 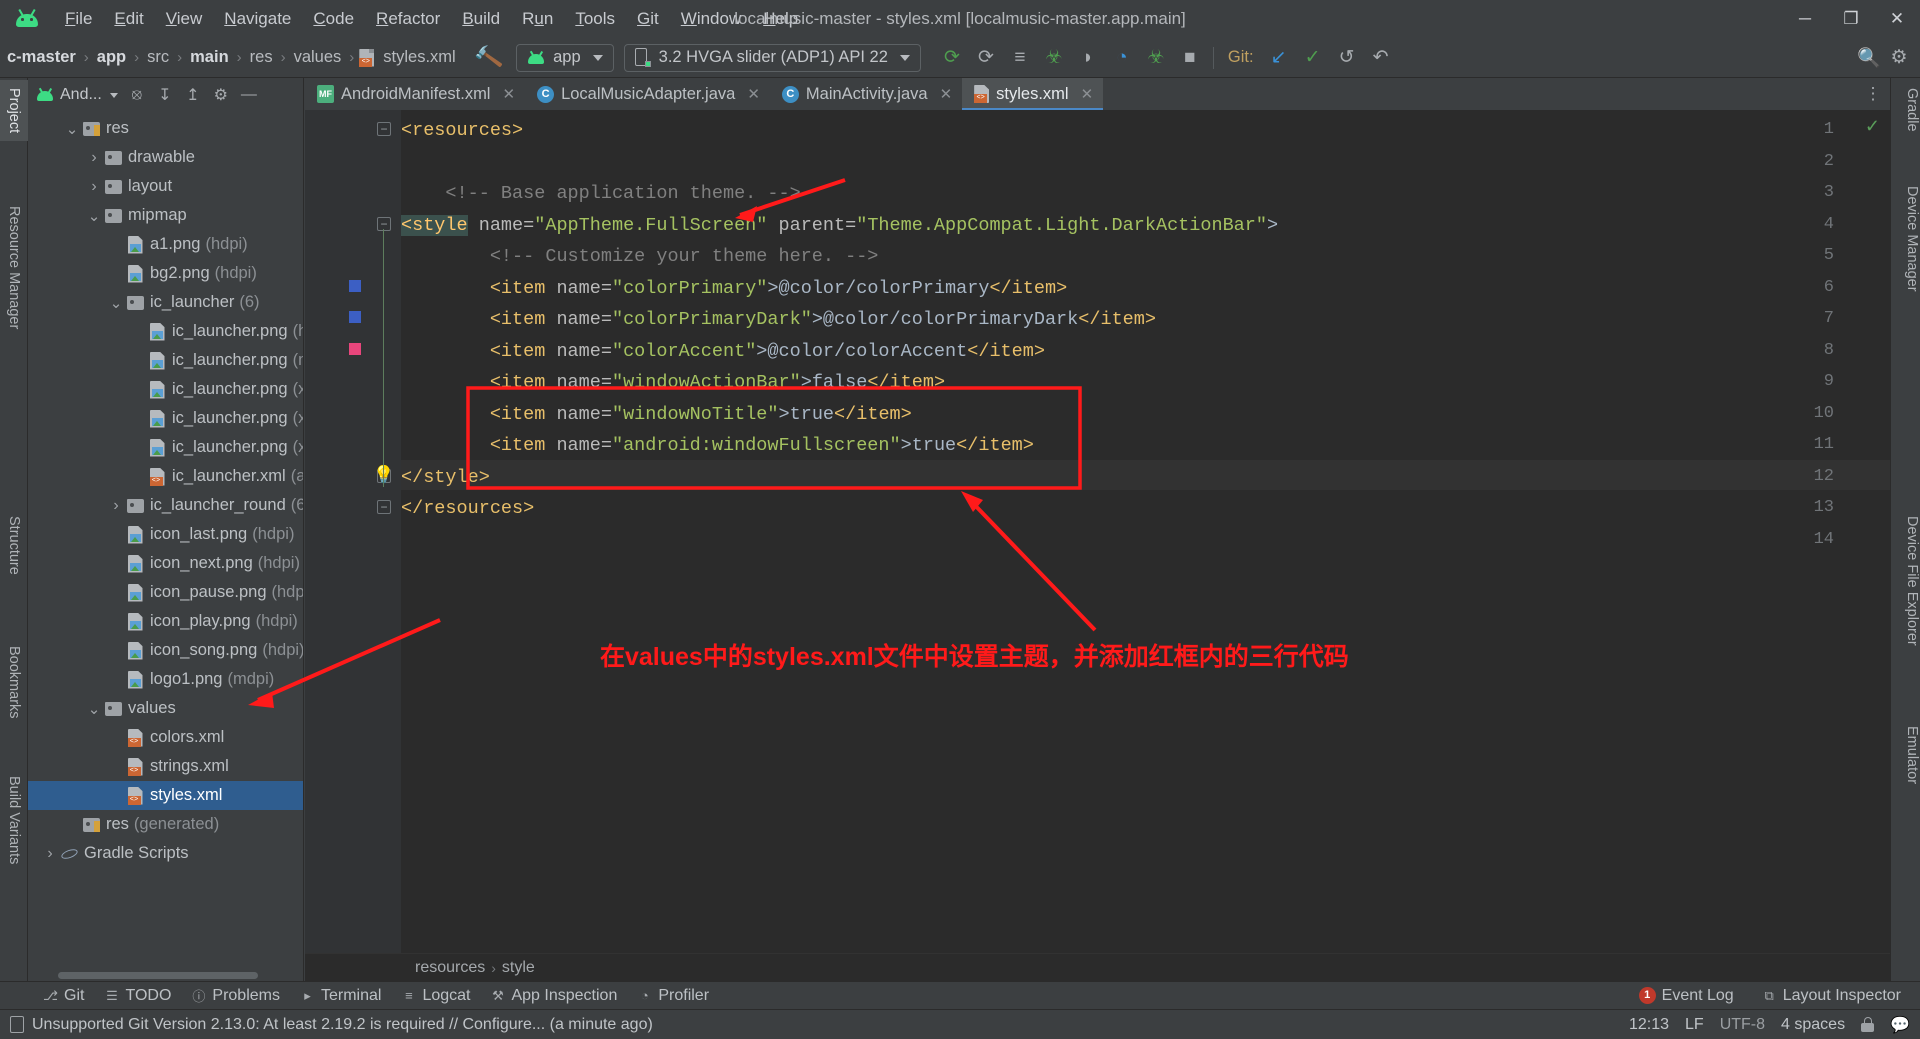 I want to click on hide-panel-icon: —, so click(x=249, y=95).